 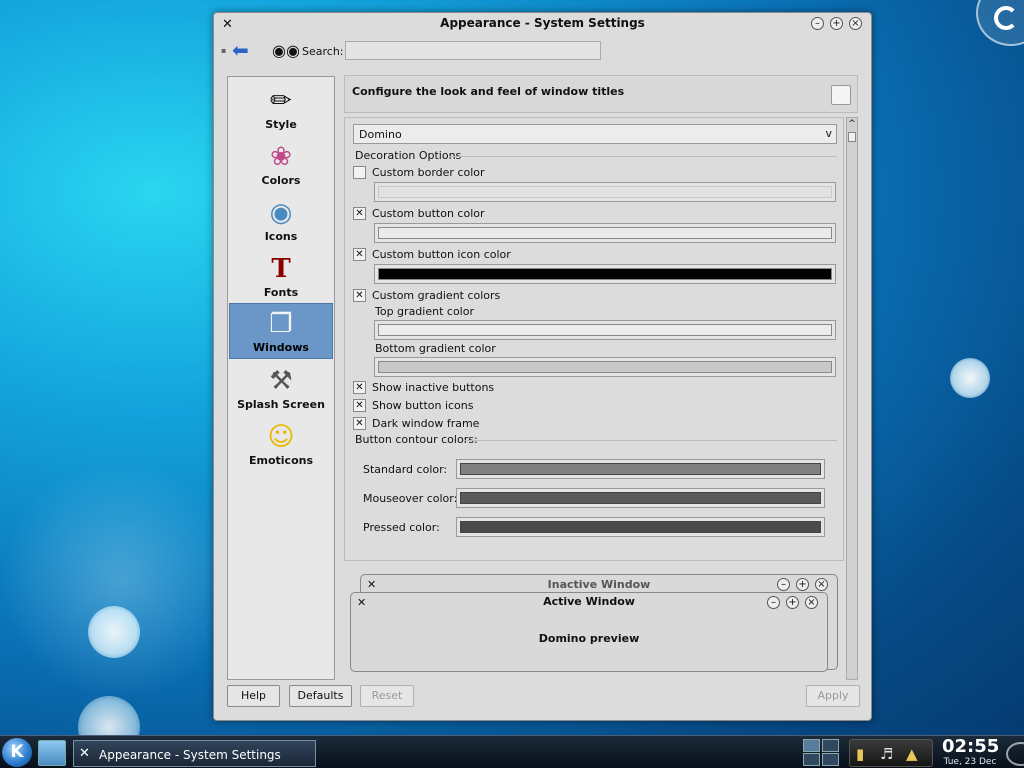 I want to click on decoration-options-label: Decoration Options, so click(x=408, y=155).